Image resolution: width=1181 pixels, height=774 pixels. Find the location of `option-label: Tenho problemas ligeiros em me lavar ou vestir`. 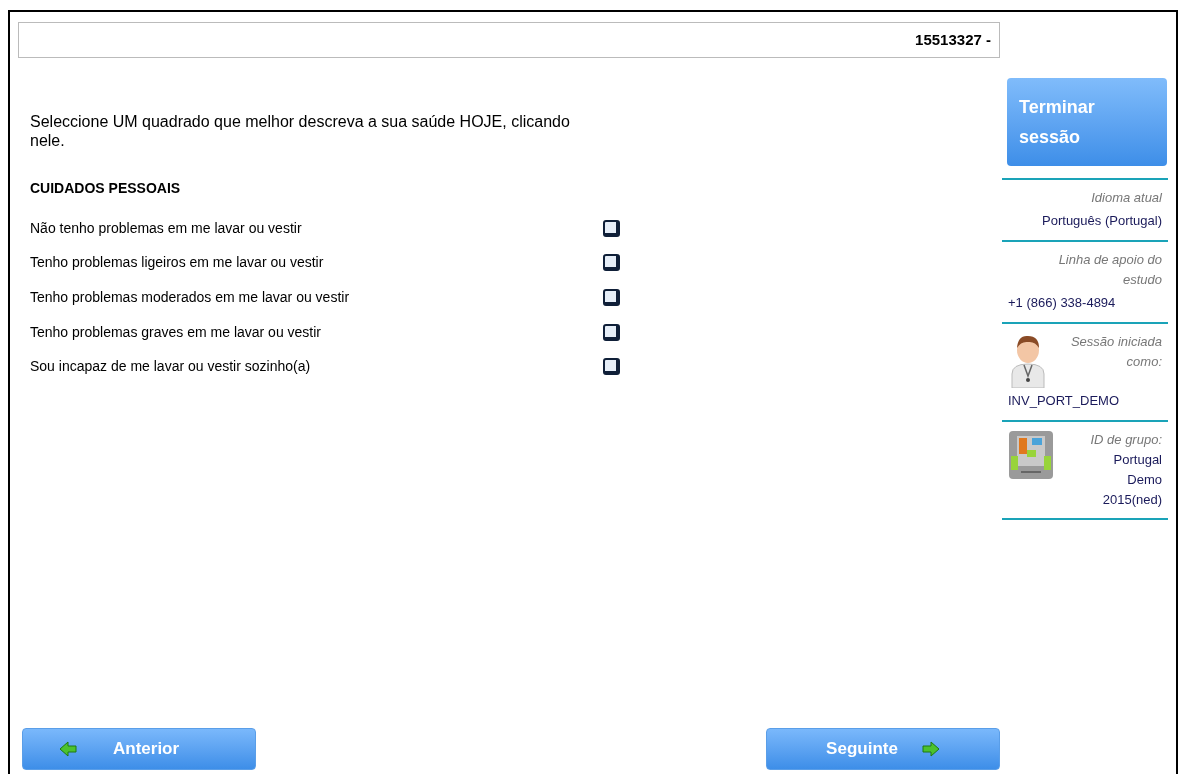

option-label: Tenho problemas ligeiros em me lavar ou vestir is located at coordinates (177, 263).